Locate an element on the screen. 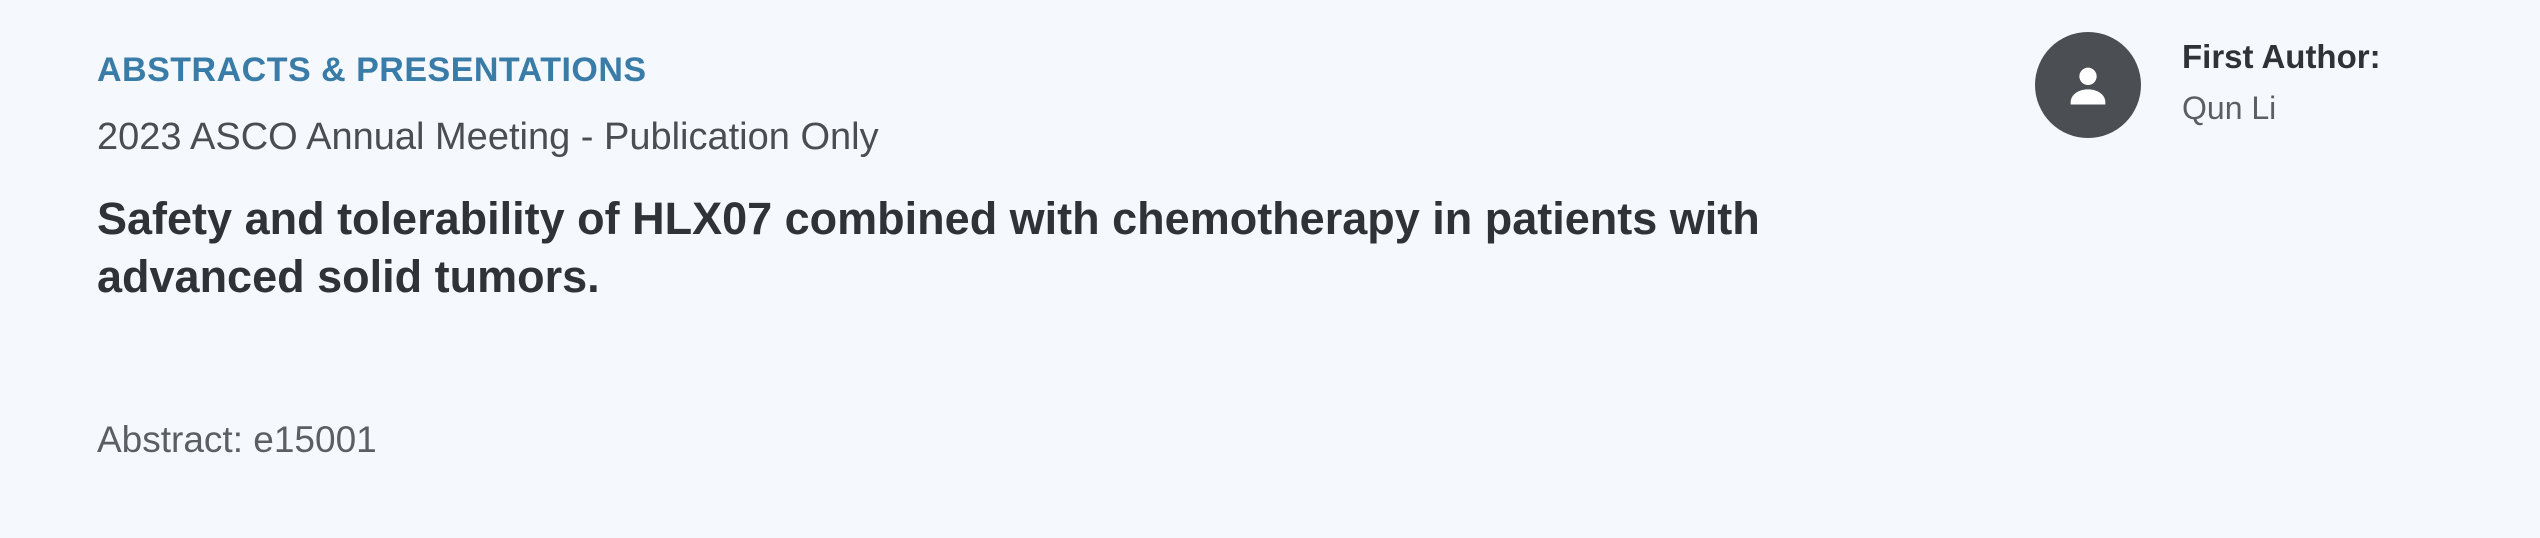 The width and height of the screenshot is (2540, 538). avatar is located at coordinates (2088, 85).